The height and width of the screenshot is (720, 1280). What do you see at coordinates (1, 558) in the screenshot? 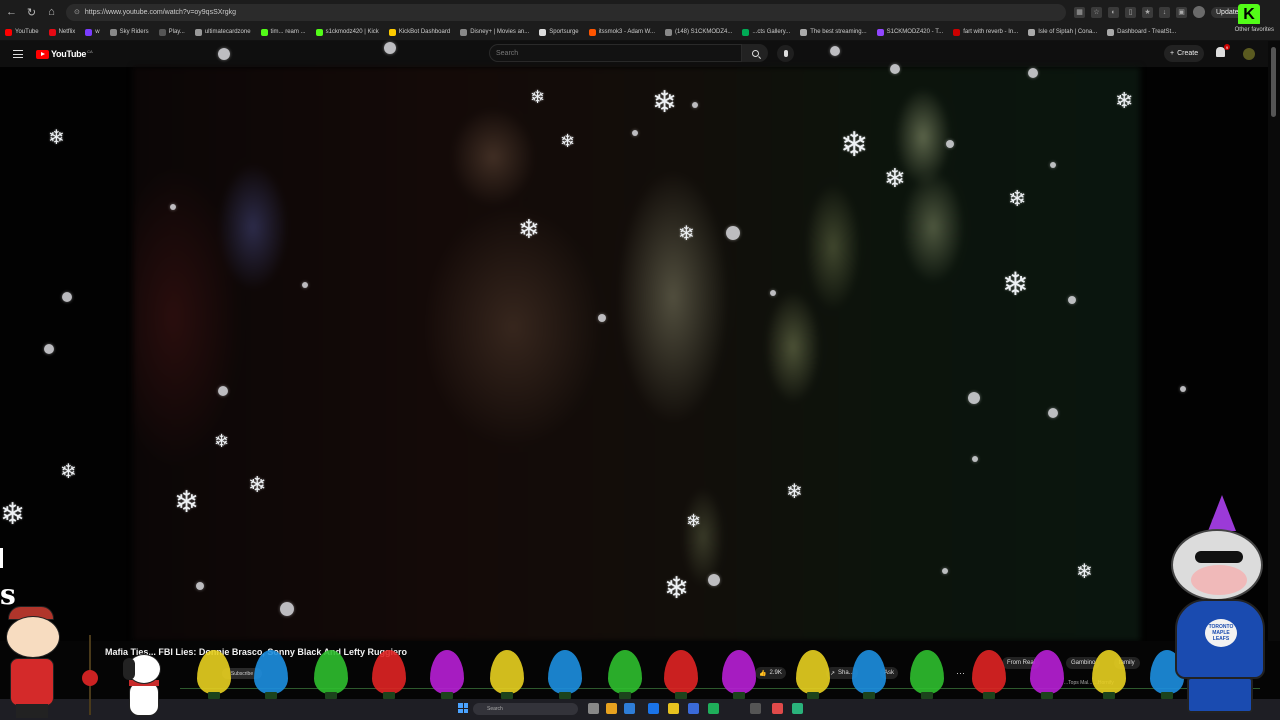
I see `edge-graphic` at bounding box center [1, 558].